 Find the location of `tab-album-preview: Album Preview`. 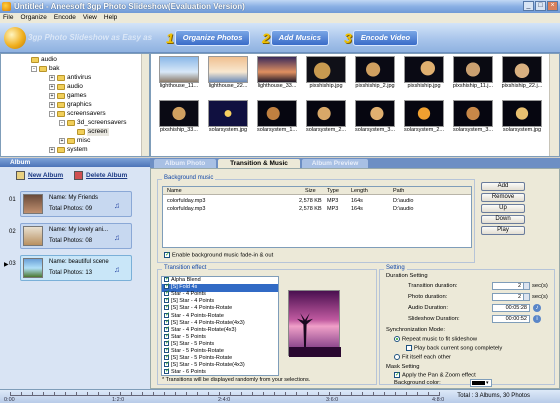

tab-album-preview: Album Preview is located at coordinates (335, 163).